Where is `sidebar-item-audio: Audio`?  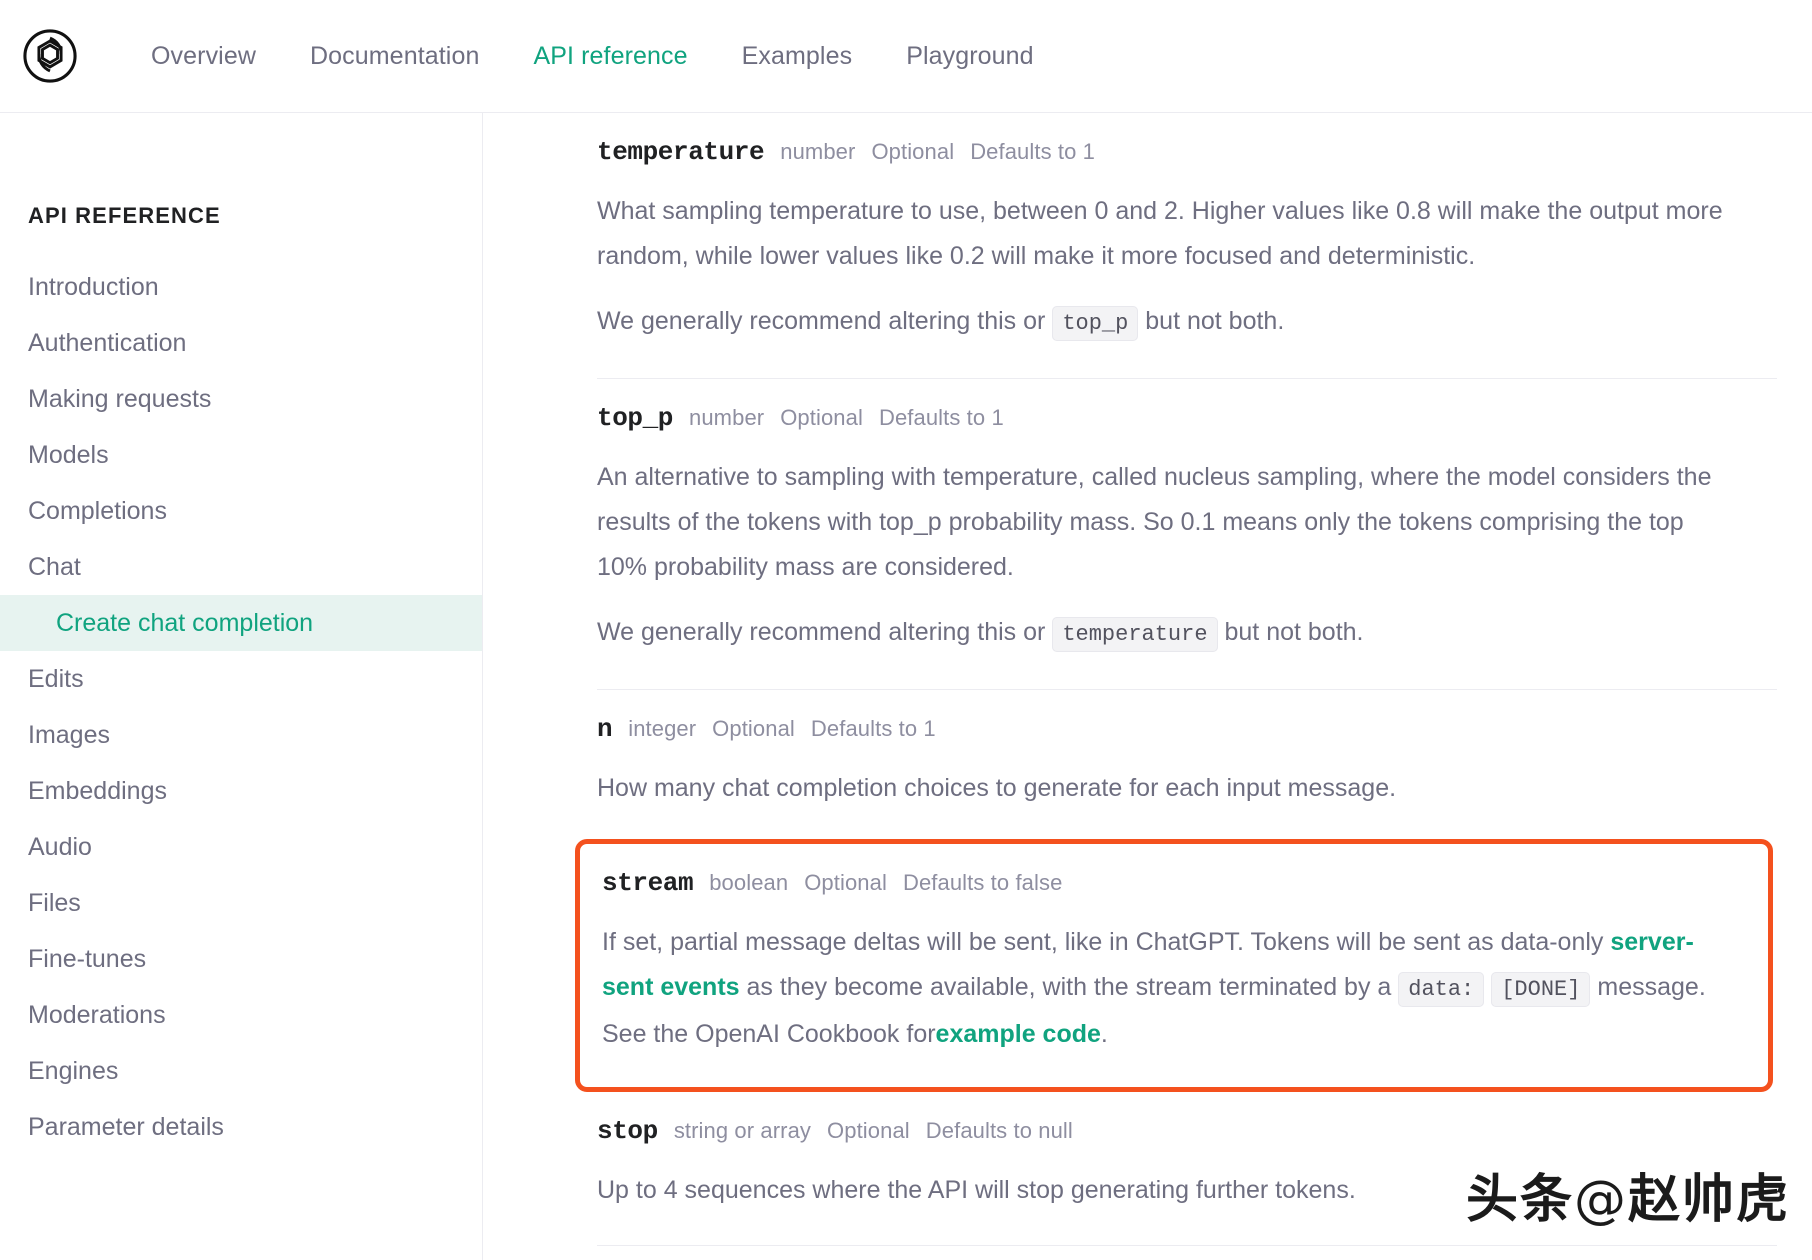 sidebar-item-audio: Audio is located at coordinates (241, 847).